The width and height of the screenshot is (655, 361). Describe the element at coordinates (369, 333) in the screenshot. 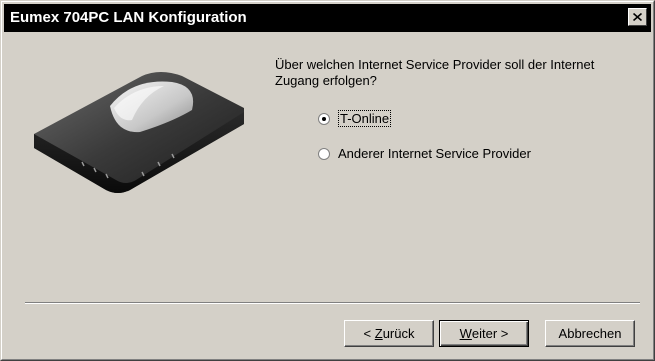

I see `back-button-prefix: <` at that location.